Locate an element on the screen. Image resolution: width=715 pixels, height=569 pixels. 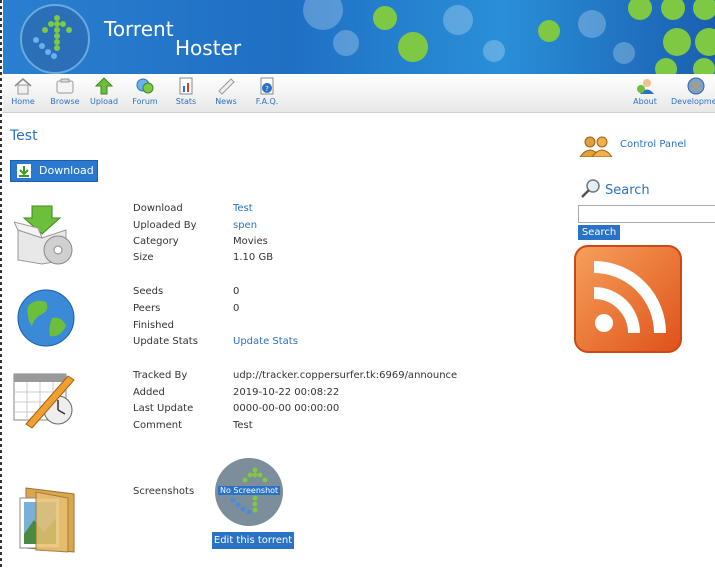
download-button: Download is located at coordinates (54, 171).